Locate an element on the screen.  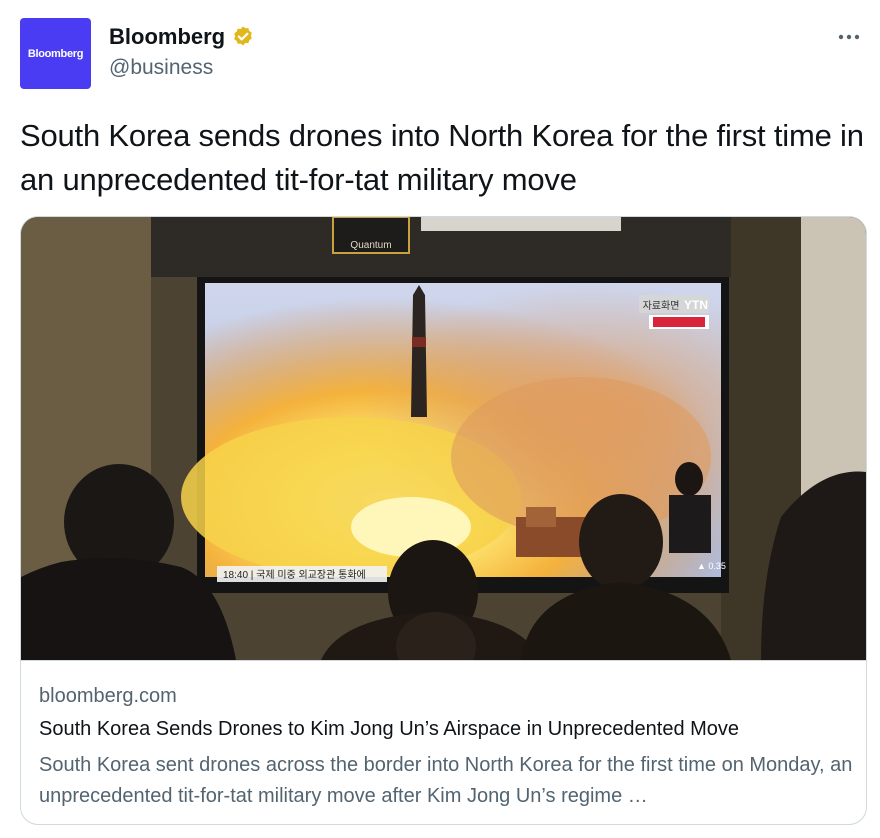
ticker-value: ▲ 0.35 is located at coordinates (711, 566).